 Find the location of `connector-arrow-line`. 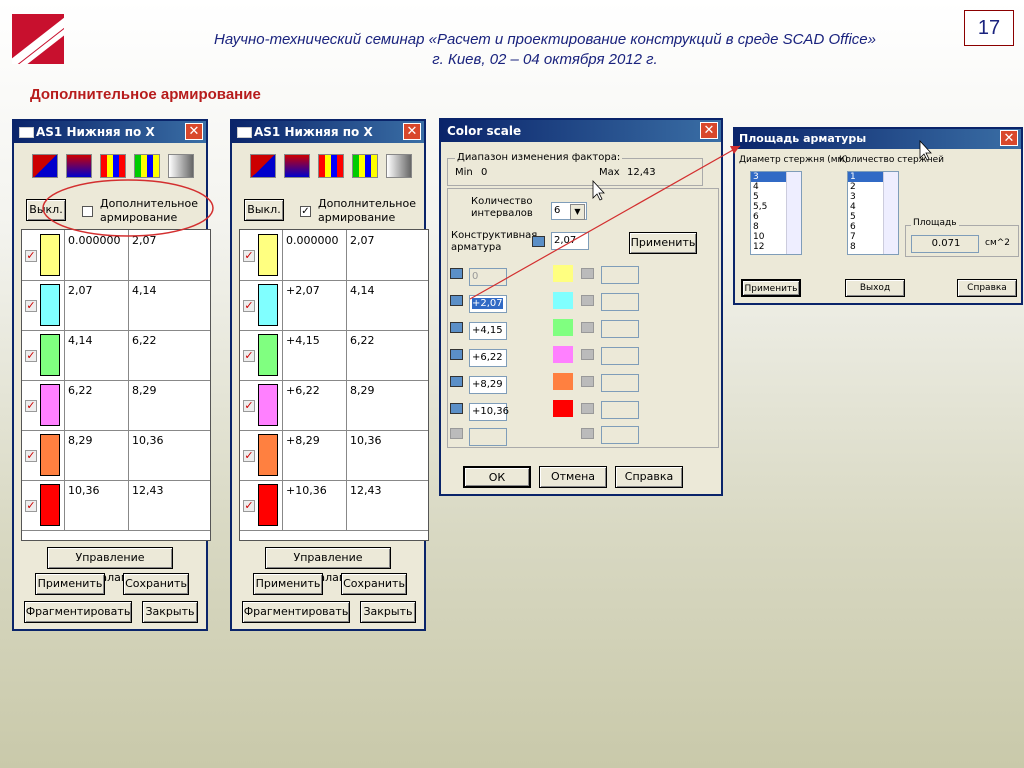

connector-arrow-line is located at coordinates (605, 222).